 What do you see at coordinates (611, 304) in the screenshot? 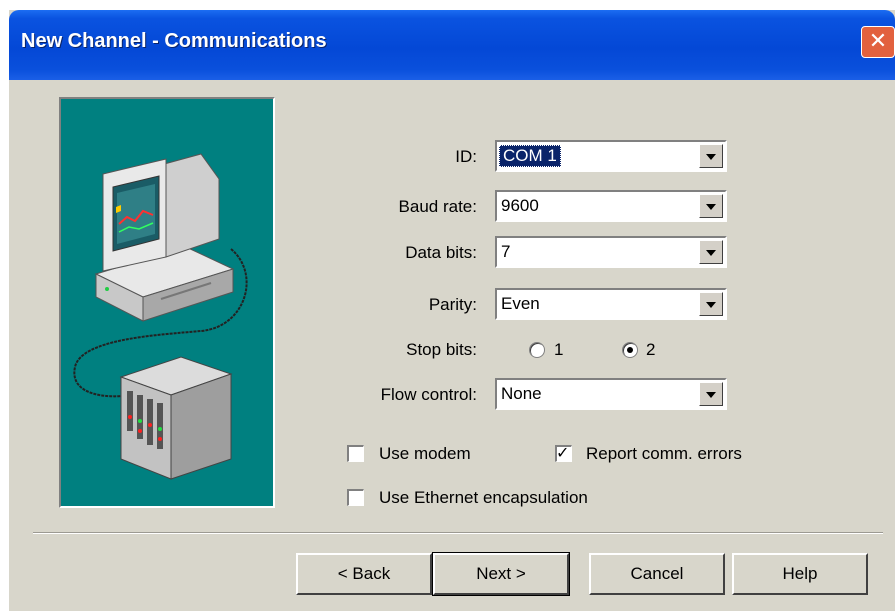
I see `parity-select: Even` at bounding box center [611, 304].